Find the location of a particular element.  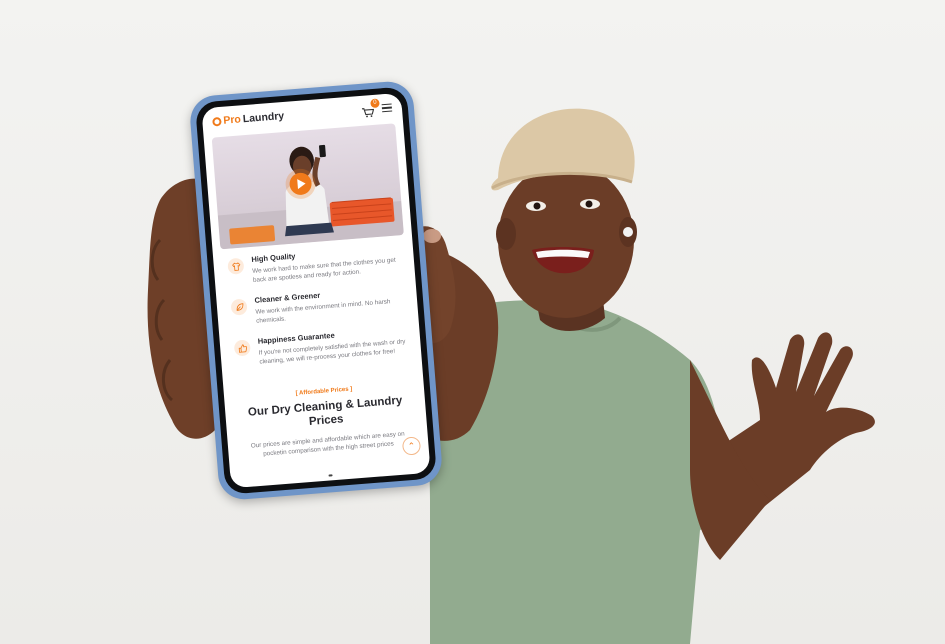

header-actions: 0 is located at coordinates (377, 108).